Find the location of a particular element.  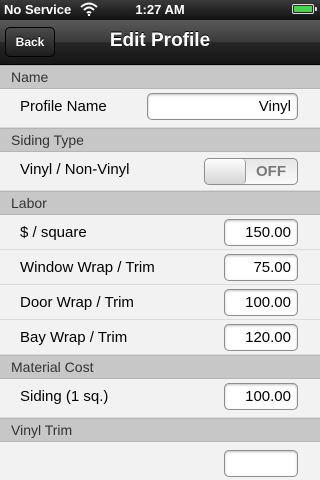

toggle-state-label: OFF is located at coordinates (271, 171).